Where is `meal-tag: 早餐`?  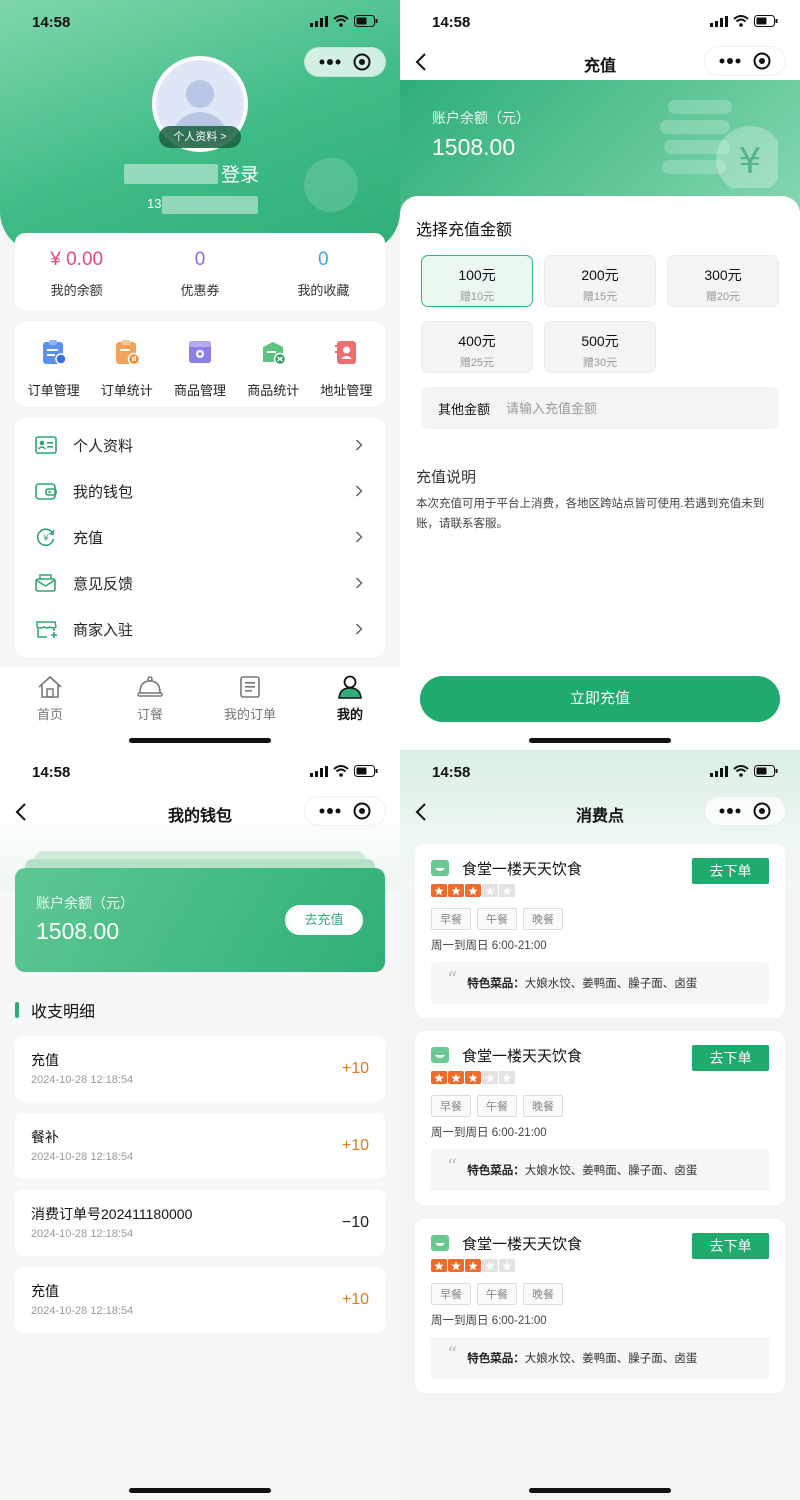
meal-tag: 早餐 is located at coordinates (451, 919).